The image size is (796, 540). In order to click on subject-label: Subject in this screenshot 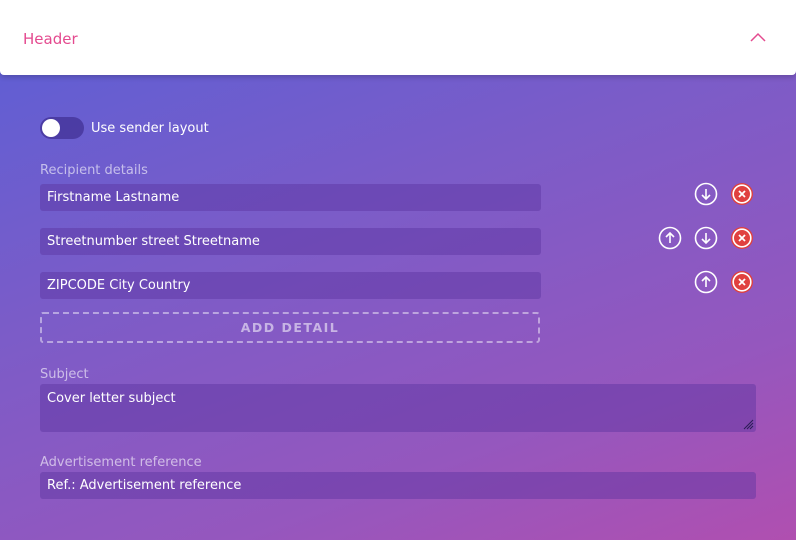, I will do `click(64, 374)`.